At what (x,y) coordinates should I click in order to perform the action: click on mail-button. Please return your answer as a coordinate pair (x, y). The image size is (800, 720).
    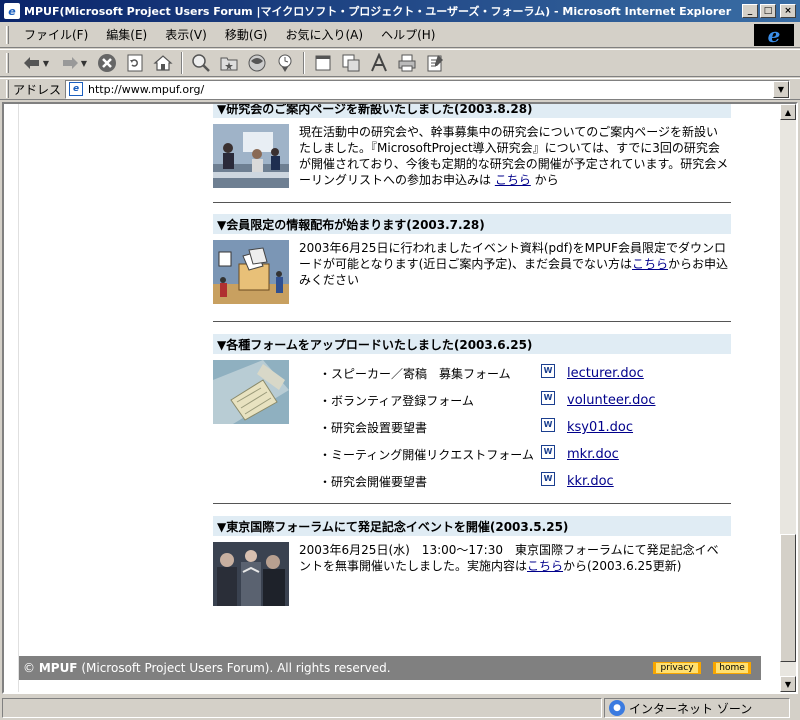
    Looking at the image, I should click on (351, 63).